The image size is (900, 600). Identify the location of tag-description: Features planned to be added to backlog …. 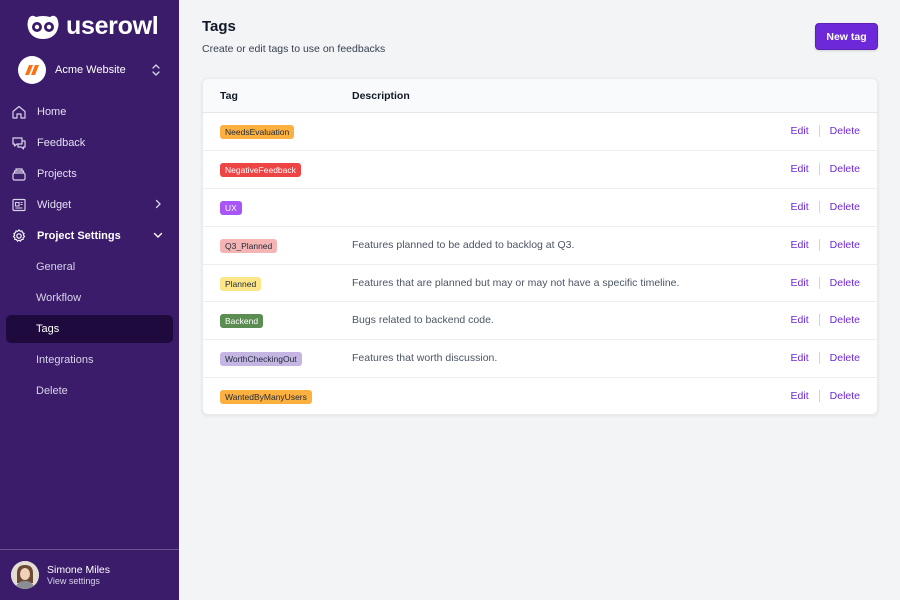
(463, 244).